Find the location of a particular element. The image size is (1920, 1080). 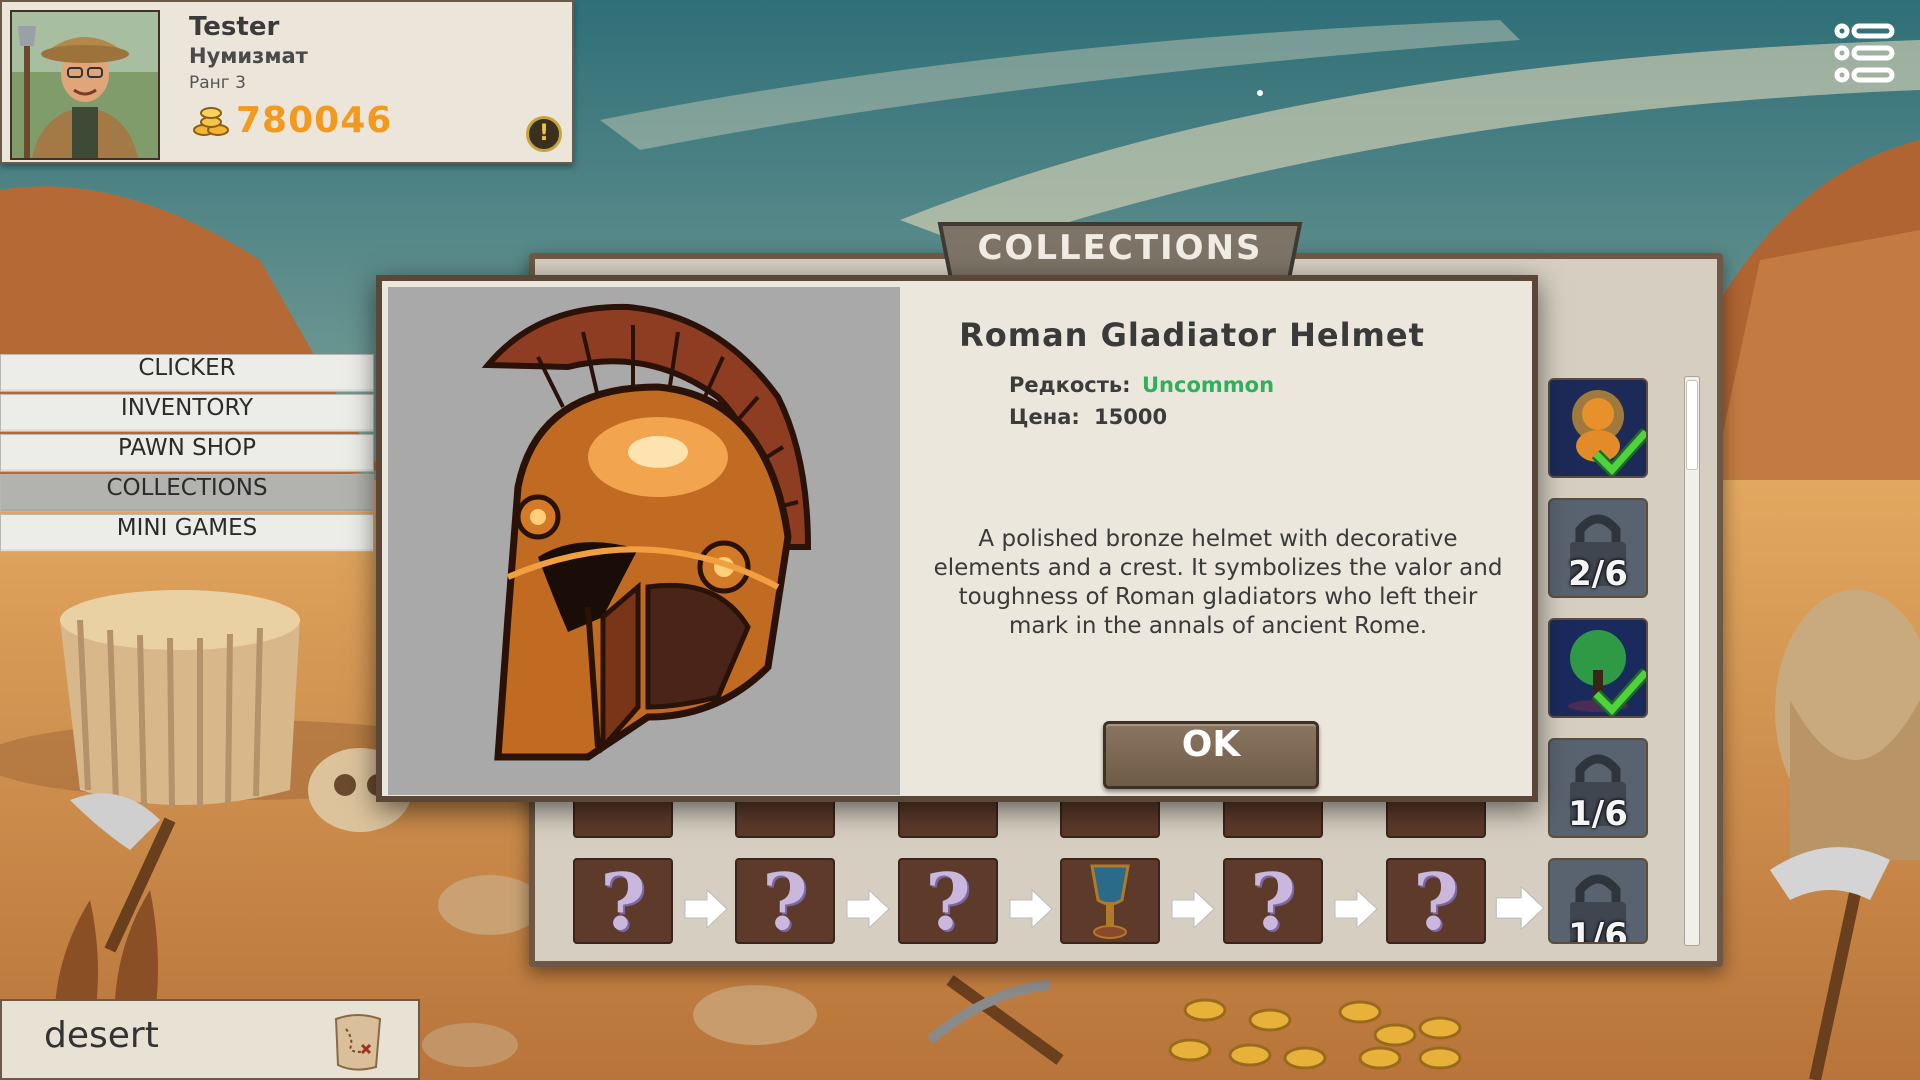

alert-icon: ! is located at coordinates (544, 134).